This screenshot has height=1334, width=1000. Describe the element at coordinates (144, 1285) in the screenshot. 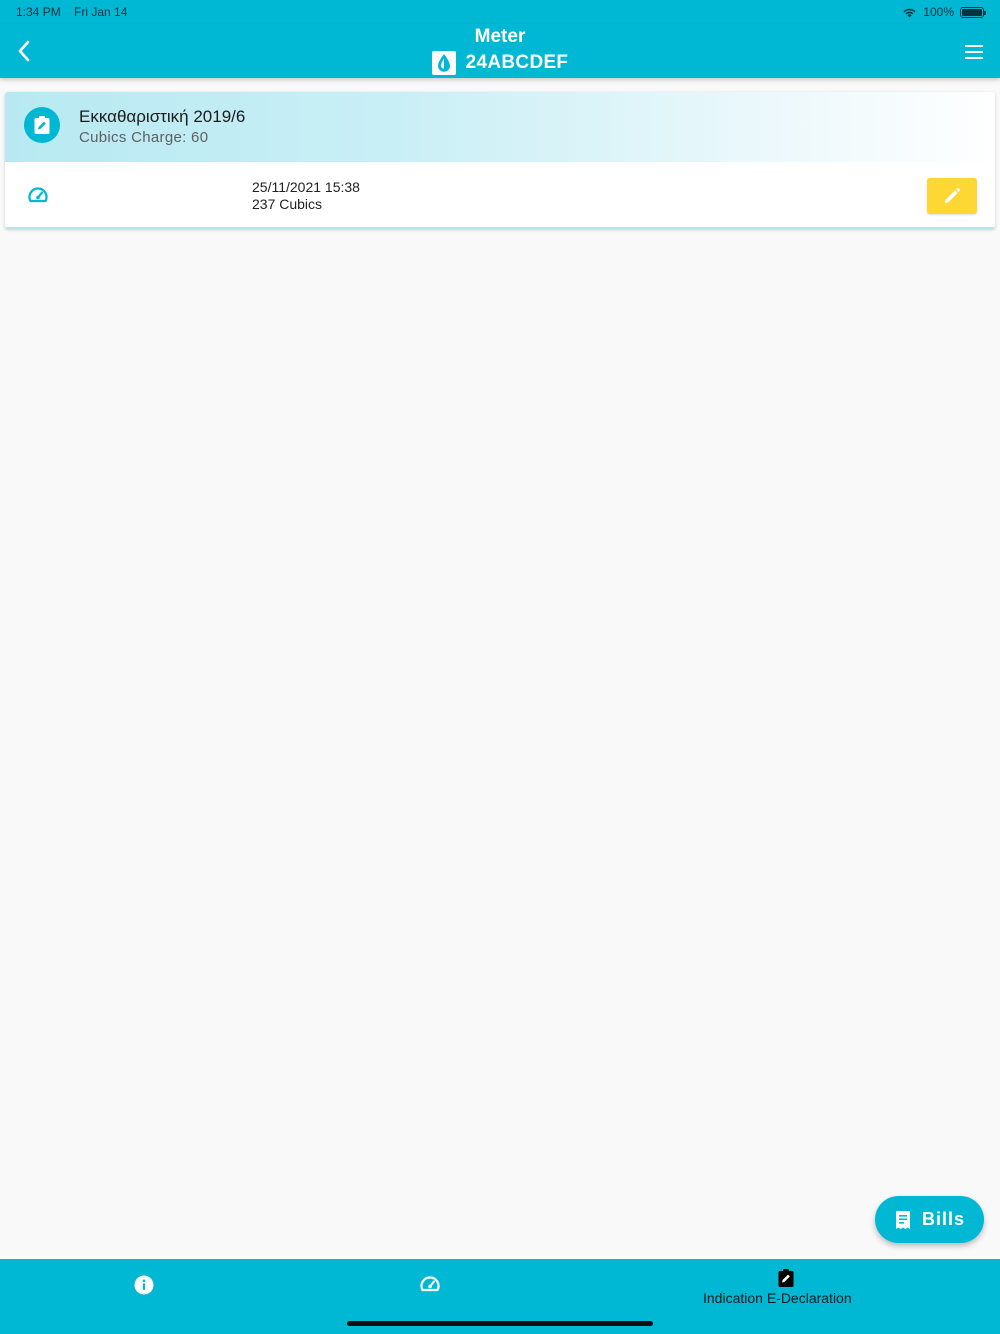

I see `info-icon` at that location.